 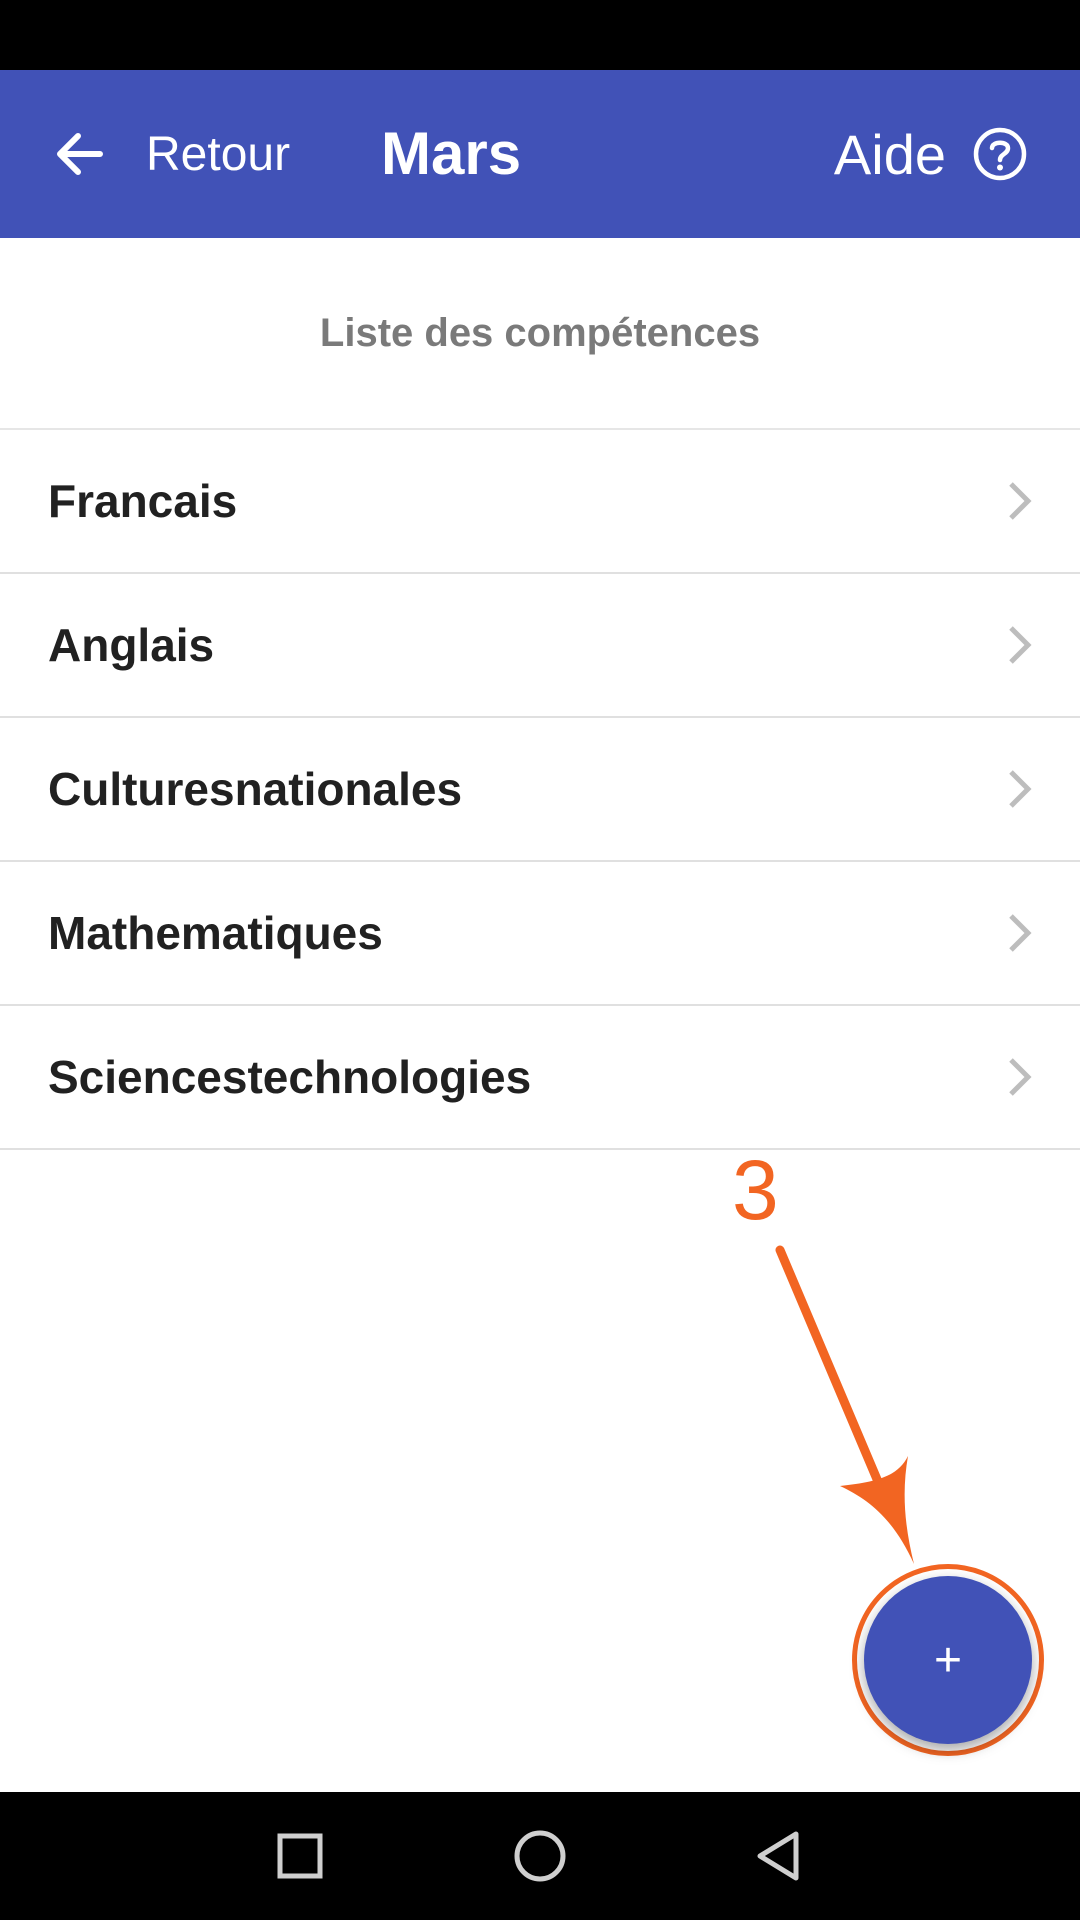 I want to click on add-skill-button: +, so click(x=948, y=1660).